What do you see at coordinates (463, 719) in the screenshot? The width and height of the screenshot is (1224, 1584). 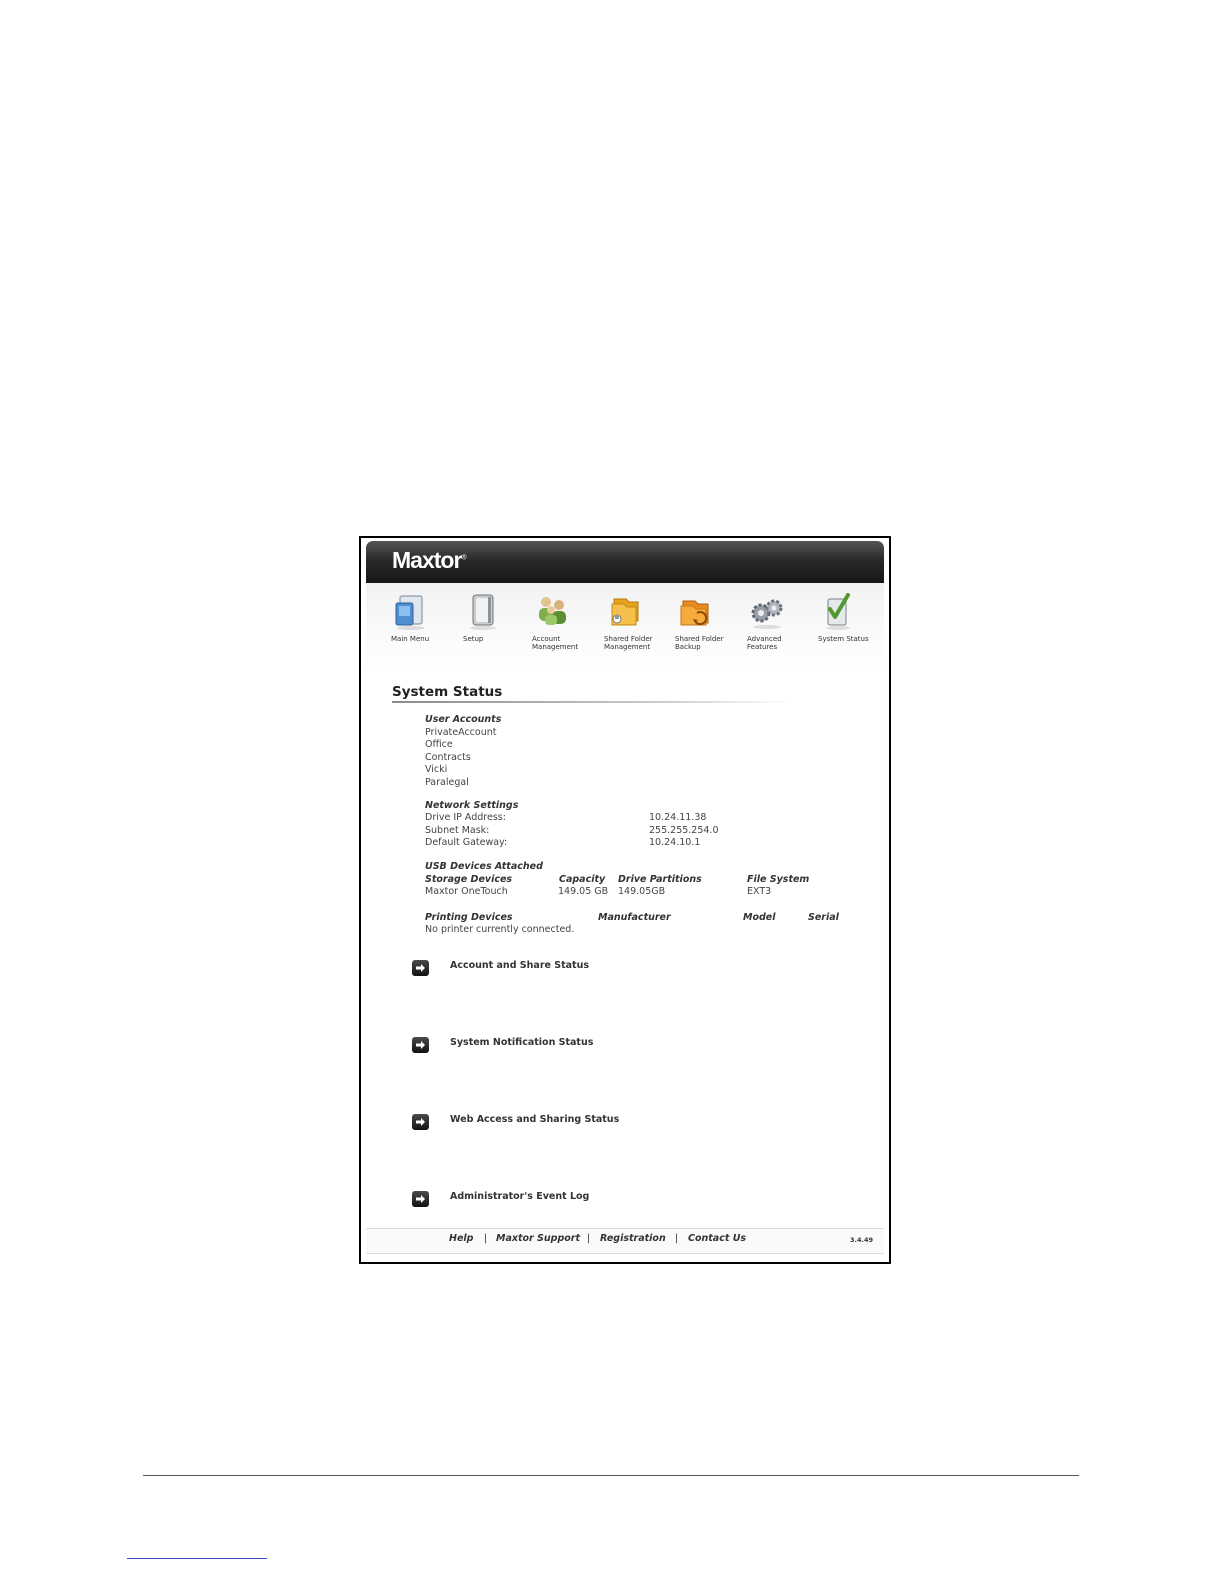 I see `user-accounts-heading: User Accounts` at bounding box center [463, 719].